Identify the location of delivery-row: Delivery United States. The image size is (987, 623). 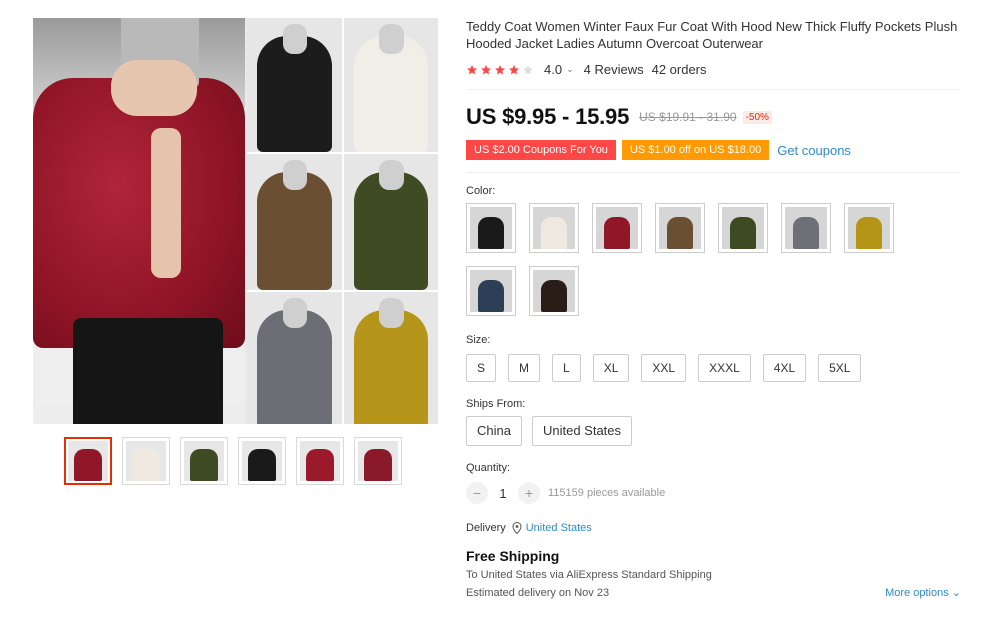
(716, 528).